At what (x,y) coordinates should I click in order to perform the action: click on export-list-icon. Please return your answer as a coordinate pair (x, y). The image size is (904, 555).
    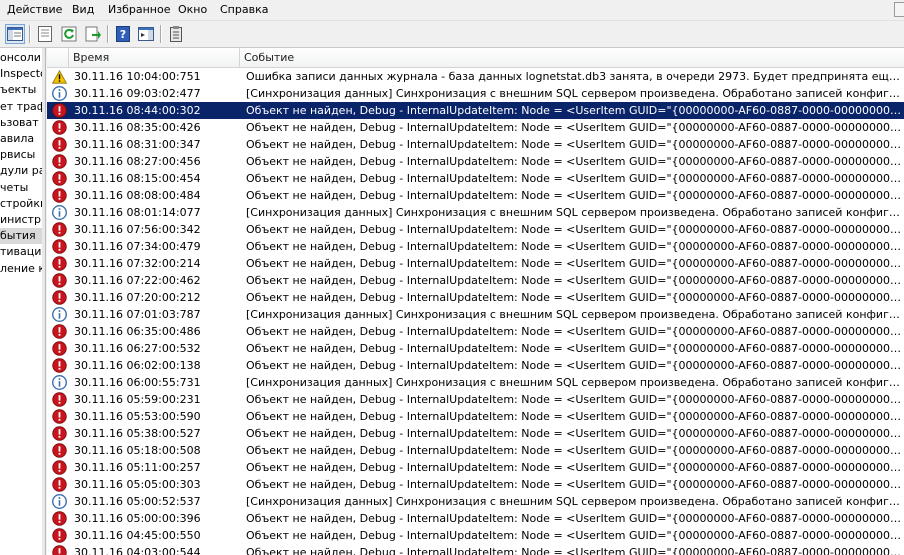
    Looking at the image, I should click on (93, 34).